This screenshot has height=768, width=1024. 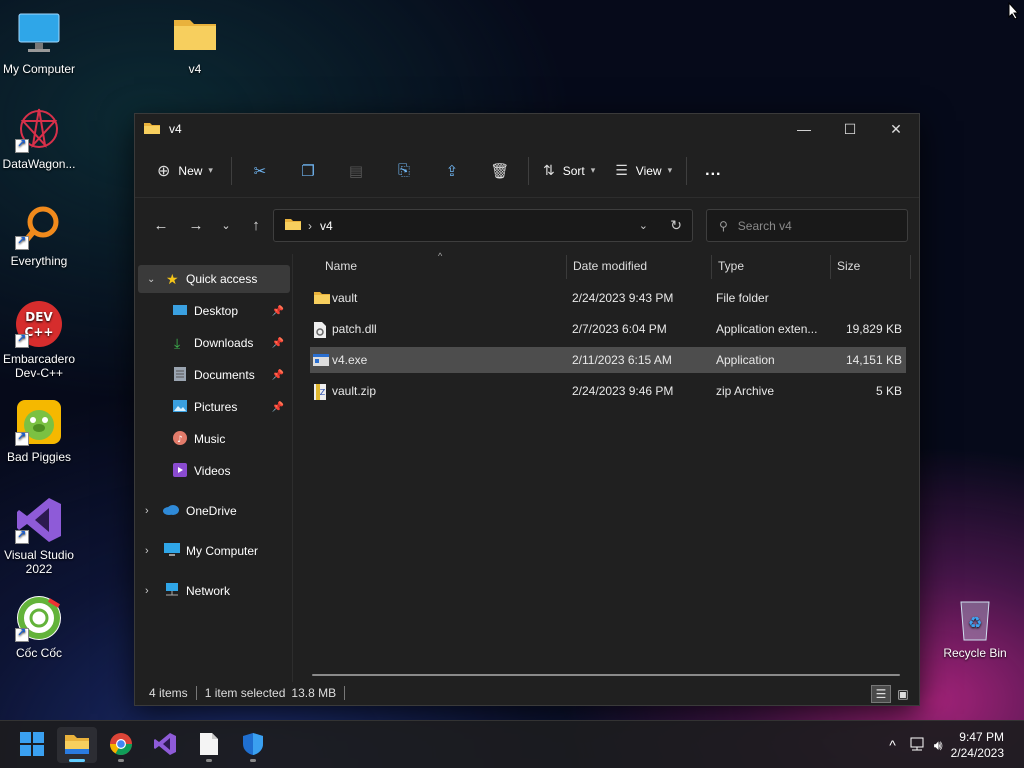 What do you see at coordinates (308, 171) in the screenshot?
I see `copy-button: ❐` at bounding box center [308, 171].